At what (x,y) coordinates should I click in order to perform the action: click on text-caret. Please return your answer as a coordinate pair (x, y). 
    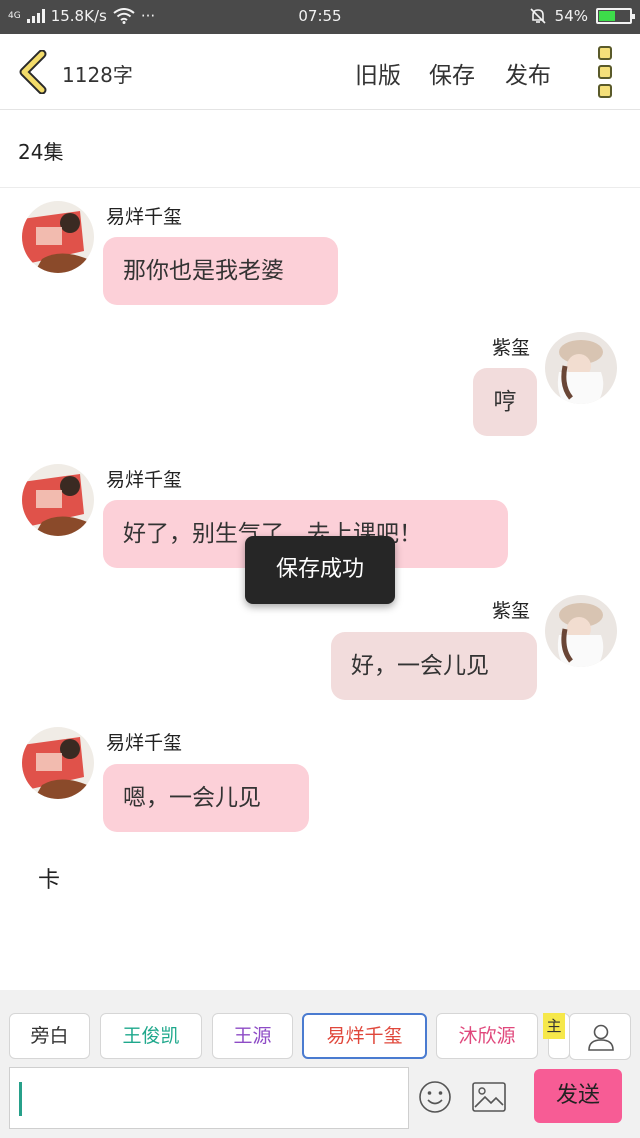
    Looking at the image, I should click on (20, 1099).